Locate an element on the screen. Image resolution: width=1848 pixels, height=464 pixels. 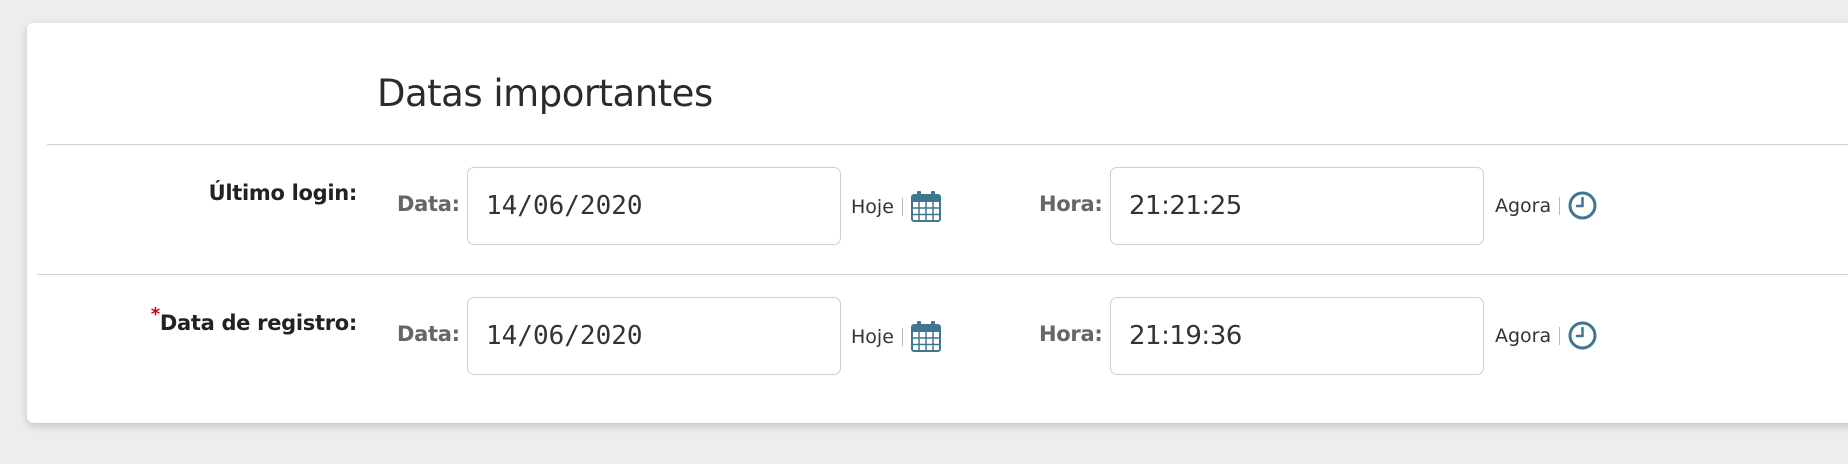
registration-date-input is located at coordinates (654, 336).